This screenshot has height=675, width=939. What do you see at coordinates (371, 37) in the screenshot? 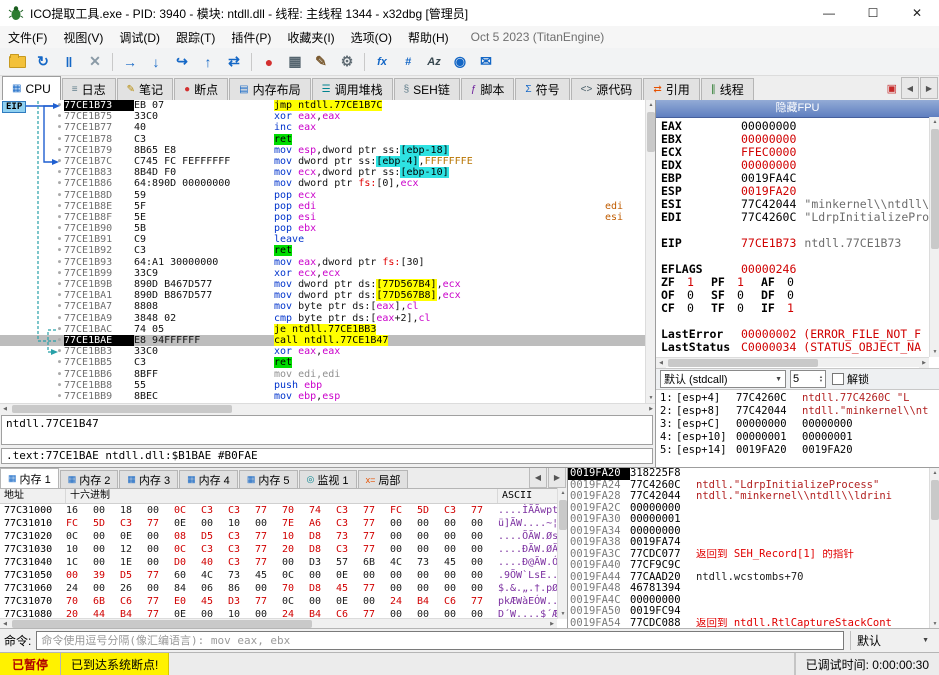
I see `menu-item: 选项(O)` at bounding box center [371, 37].